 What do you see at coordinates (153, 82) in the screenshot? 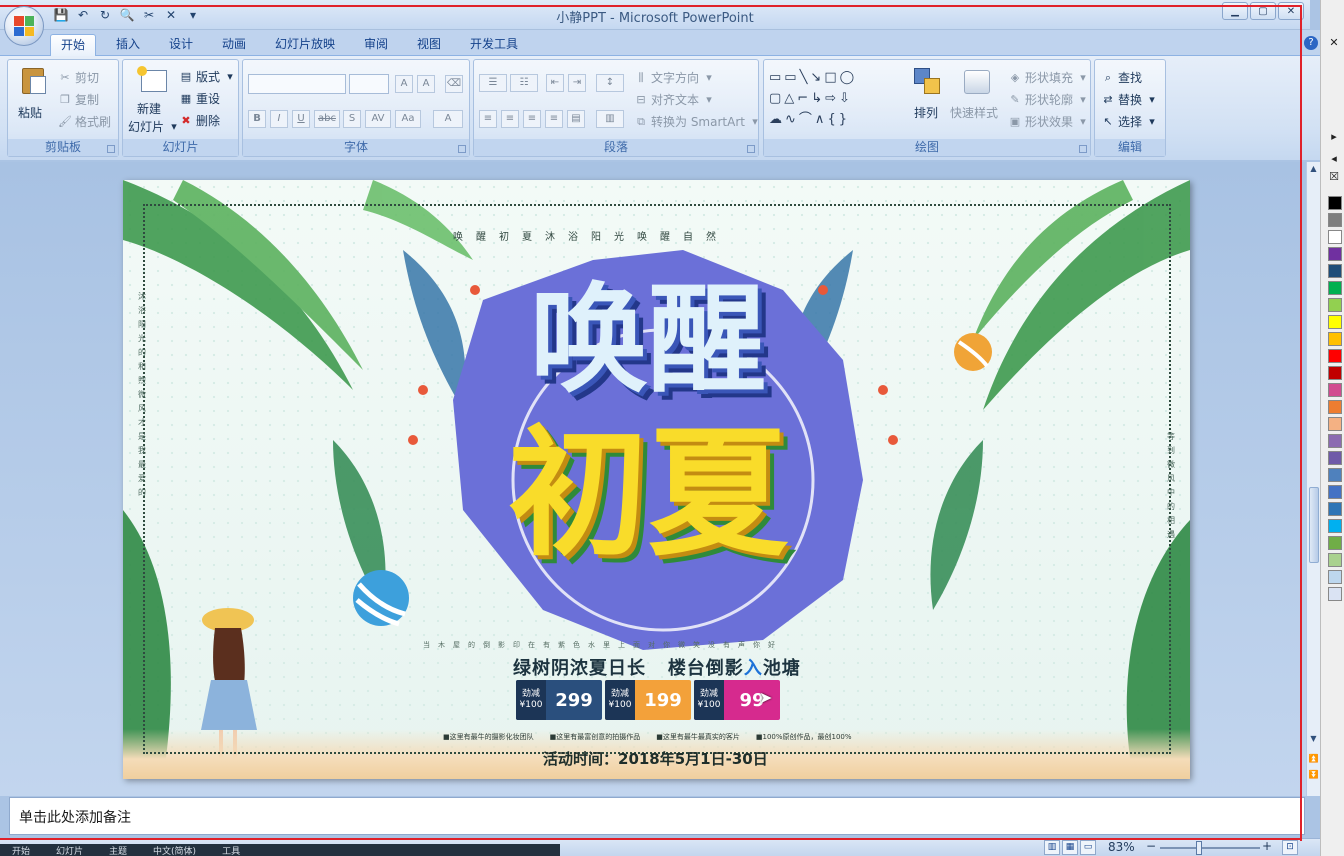
I see `new-slide-icon` at bounding box center [153, 82].